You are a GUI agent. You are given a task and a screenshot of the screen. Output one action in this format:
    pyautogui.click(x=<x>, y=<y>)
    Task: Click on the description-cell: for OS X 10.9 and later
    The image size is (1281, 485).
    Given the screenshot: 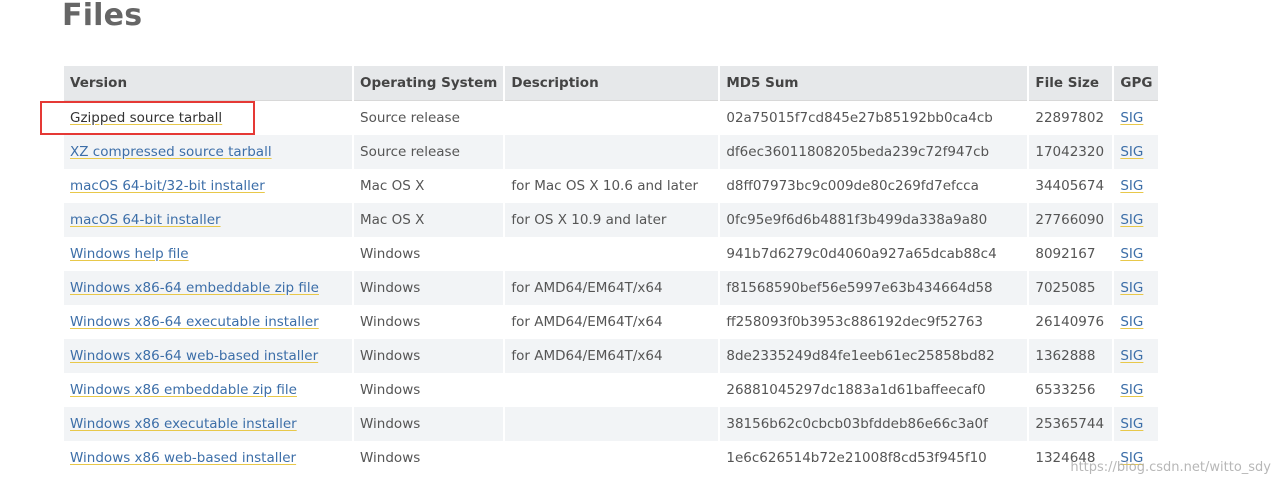 What is the action you would take?
    pyautogui.click(x=612, y=220)
    